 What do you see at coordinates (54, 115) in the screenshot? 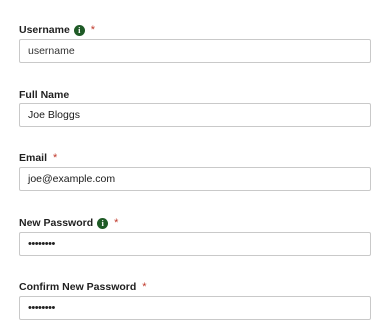
I see `full-name-value: Joe Bloggs` at bounding box center [54, 115].